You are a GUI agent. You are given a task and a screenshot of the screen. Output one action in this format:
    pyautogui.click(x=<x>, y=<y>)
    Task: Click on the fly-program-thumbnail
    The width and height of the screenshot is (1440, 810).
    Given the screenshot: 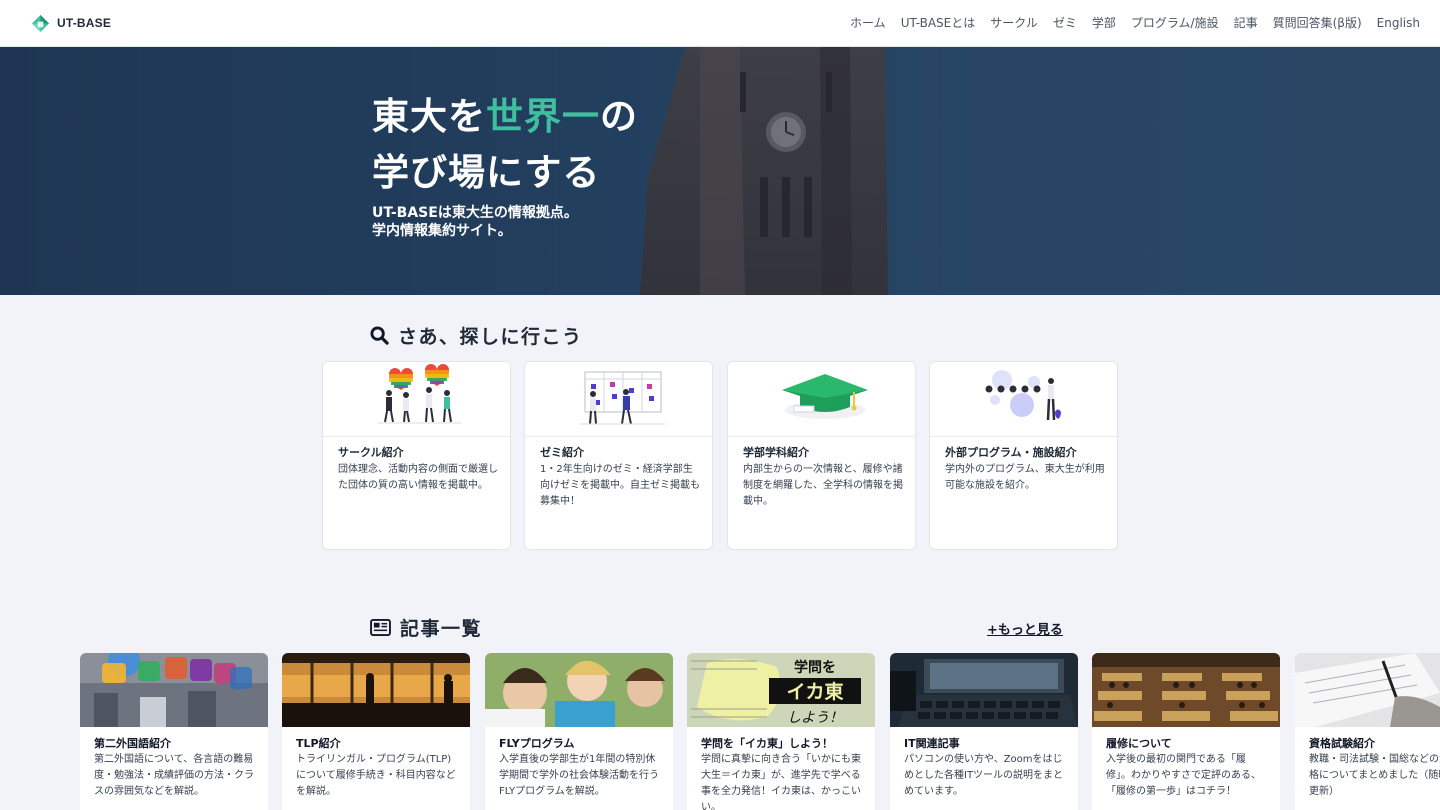 What is the action you would take?
    pyautogui.click(x=579, y=690)
    